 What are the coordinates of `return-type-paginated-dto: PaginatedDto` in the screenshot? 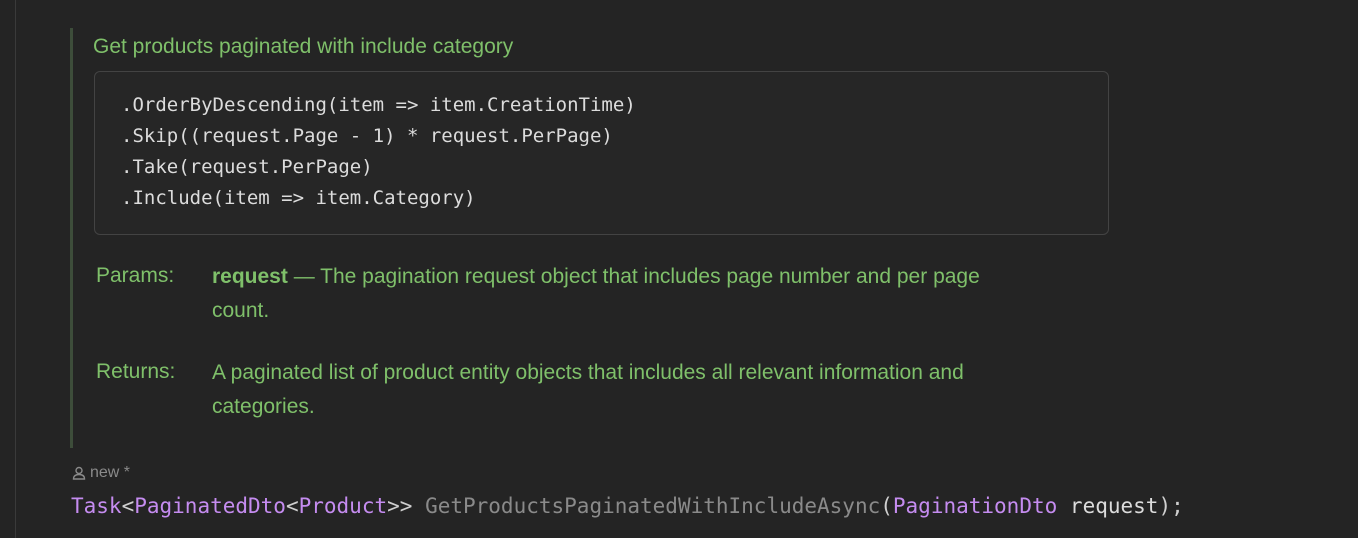 It's located at (210, 506).